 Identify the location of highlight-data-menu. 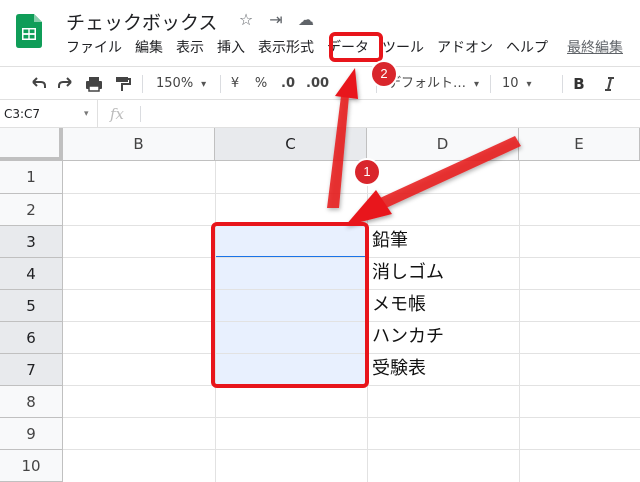
(356, 47).